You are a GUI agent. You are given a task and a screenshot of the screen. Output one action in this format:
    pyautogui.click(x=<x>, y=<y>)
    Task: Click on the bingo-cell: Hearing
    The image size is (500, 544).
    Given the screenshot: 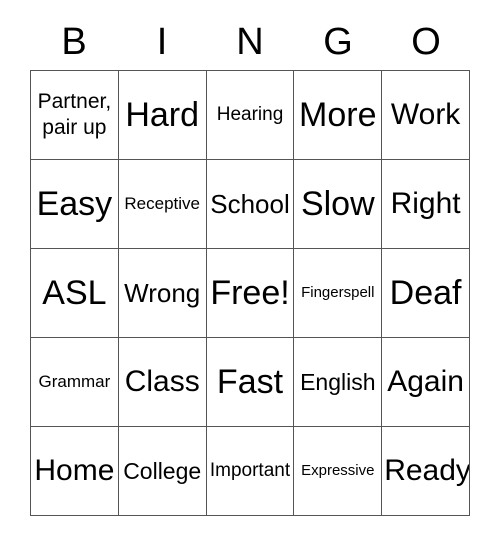 What is the action you would take?
    pyautogui.click(x=250, y=115)
    